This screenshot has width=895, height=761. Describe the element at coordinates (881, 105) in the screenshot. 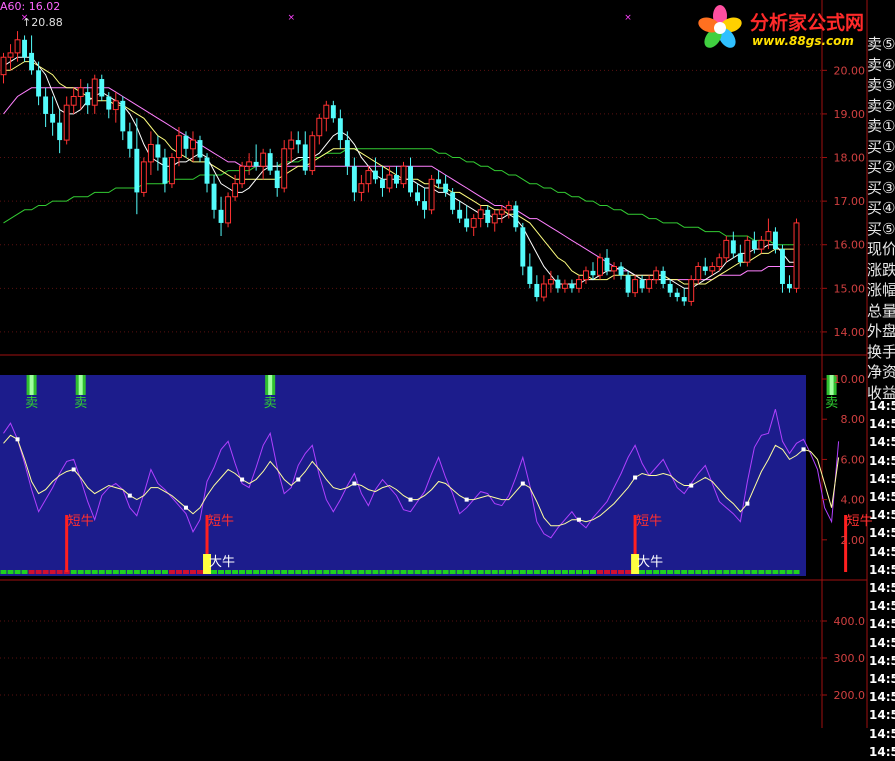

I see `quote-label: 卖②` at that location.